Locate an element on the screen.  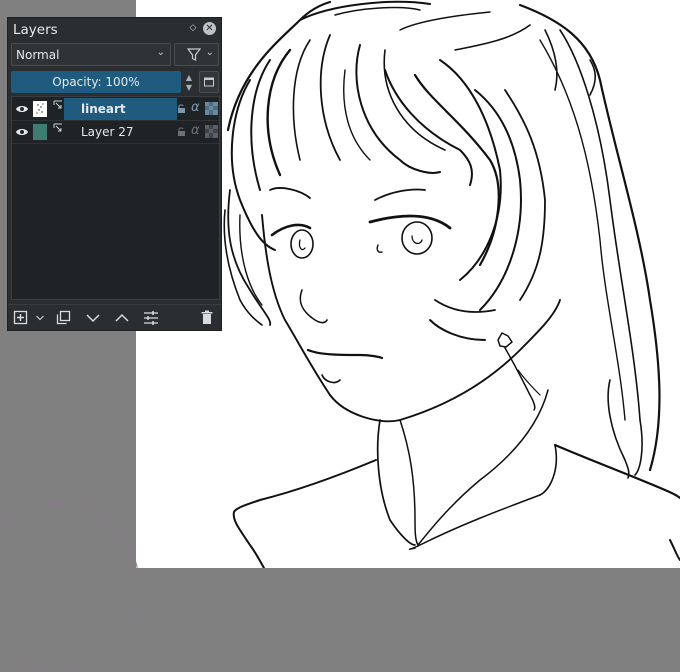
delete-layer-button is located at coordinates (207, 318).